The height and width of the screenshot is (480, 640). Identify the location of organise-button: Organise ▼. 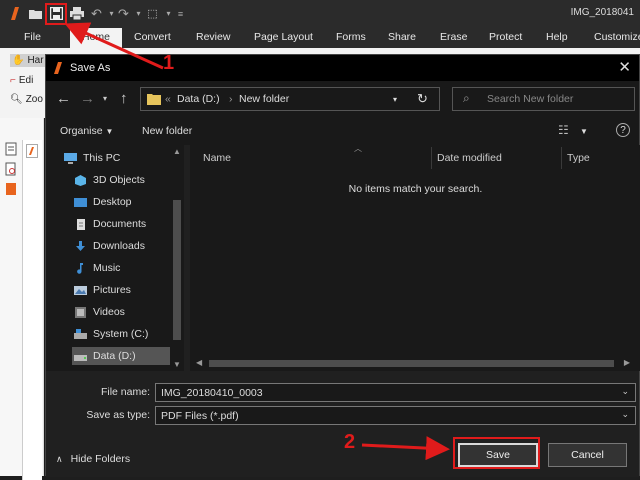
(86, 131).